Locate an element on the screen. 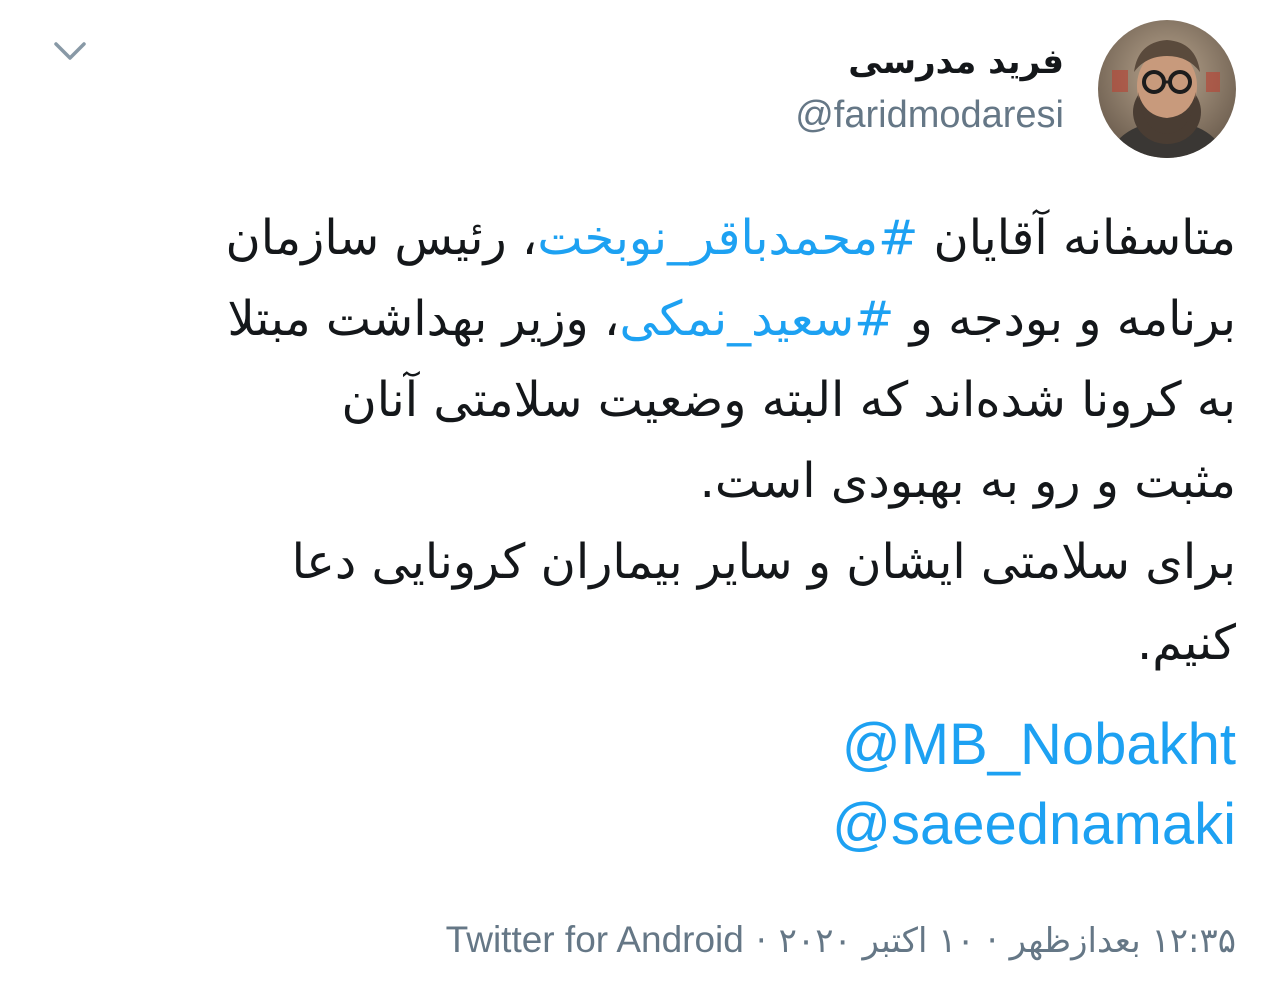 This screenshot has height=1003, width=1280. tweet-line: مثبت و رو به بهبودی است. is located at coordinates (967, 481).